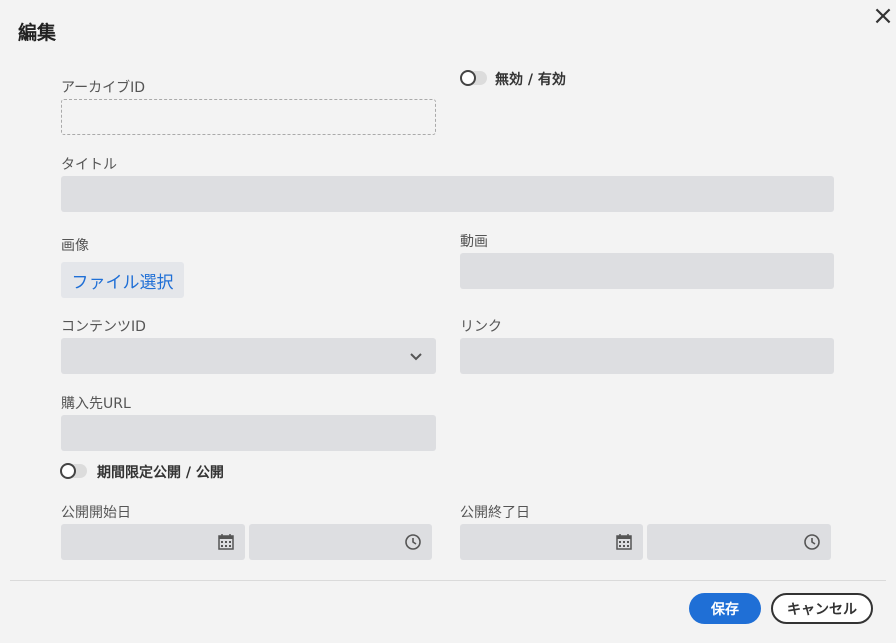 Image resolution: width=896 pixels, height=643 pixels. What do you see at coordinates (340, 542) in the screenshot?
I see `start-time-input` at bounding box center [340, 542].